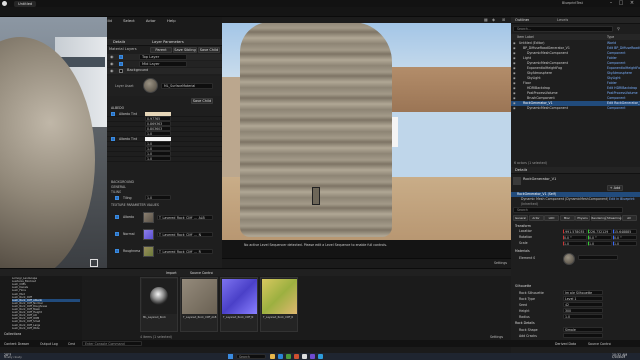 This screenshot has width=640, height=360. I want to click on rotation-z: 0.0 °, so click(625, 237).